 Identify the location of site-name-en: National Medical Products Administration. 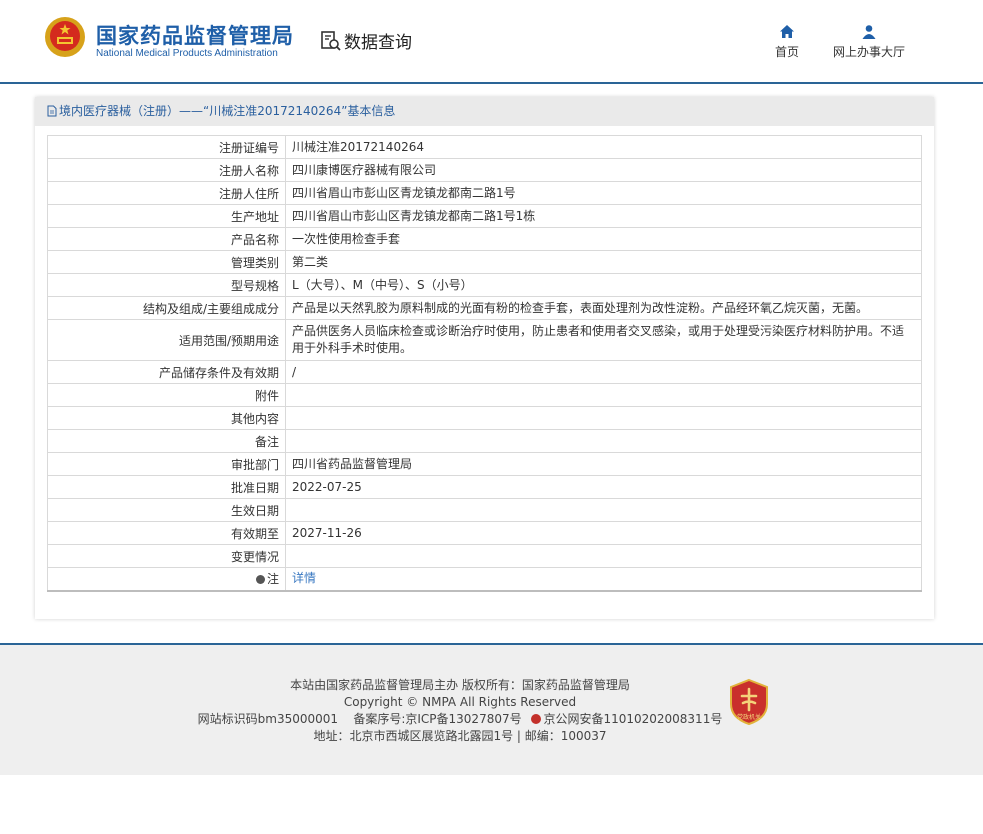
(187, 53).